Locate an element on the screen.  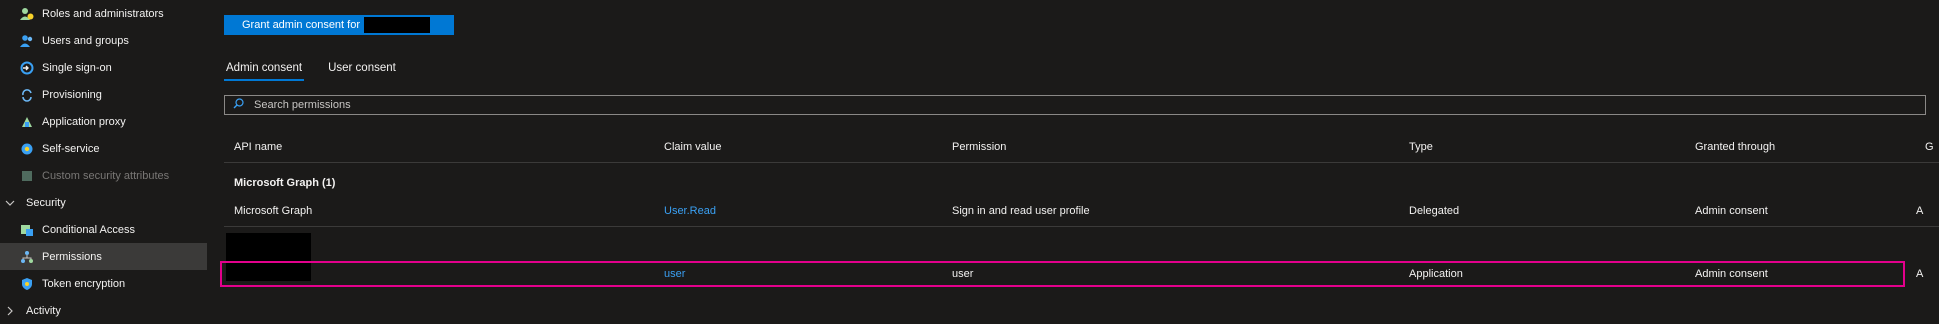
column-header-claim-value: Claim value is located at coordinates (692, 147).